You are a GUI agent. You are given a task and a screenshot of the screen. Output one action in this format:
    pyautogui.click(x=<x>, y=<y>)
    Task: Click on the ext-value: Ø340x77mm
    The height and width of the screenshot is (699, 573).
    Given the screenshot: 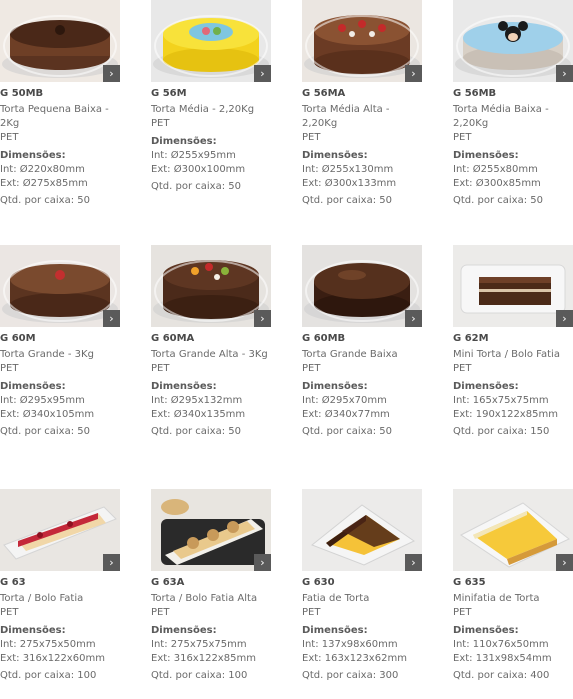 What is the action you would take?
    pyautogui.click(x=357, y=414)
    